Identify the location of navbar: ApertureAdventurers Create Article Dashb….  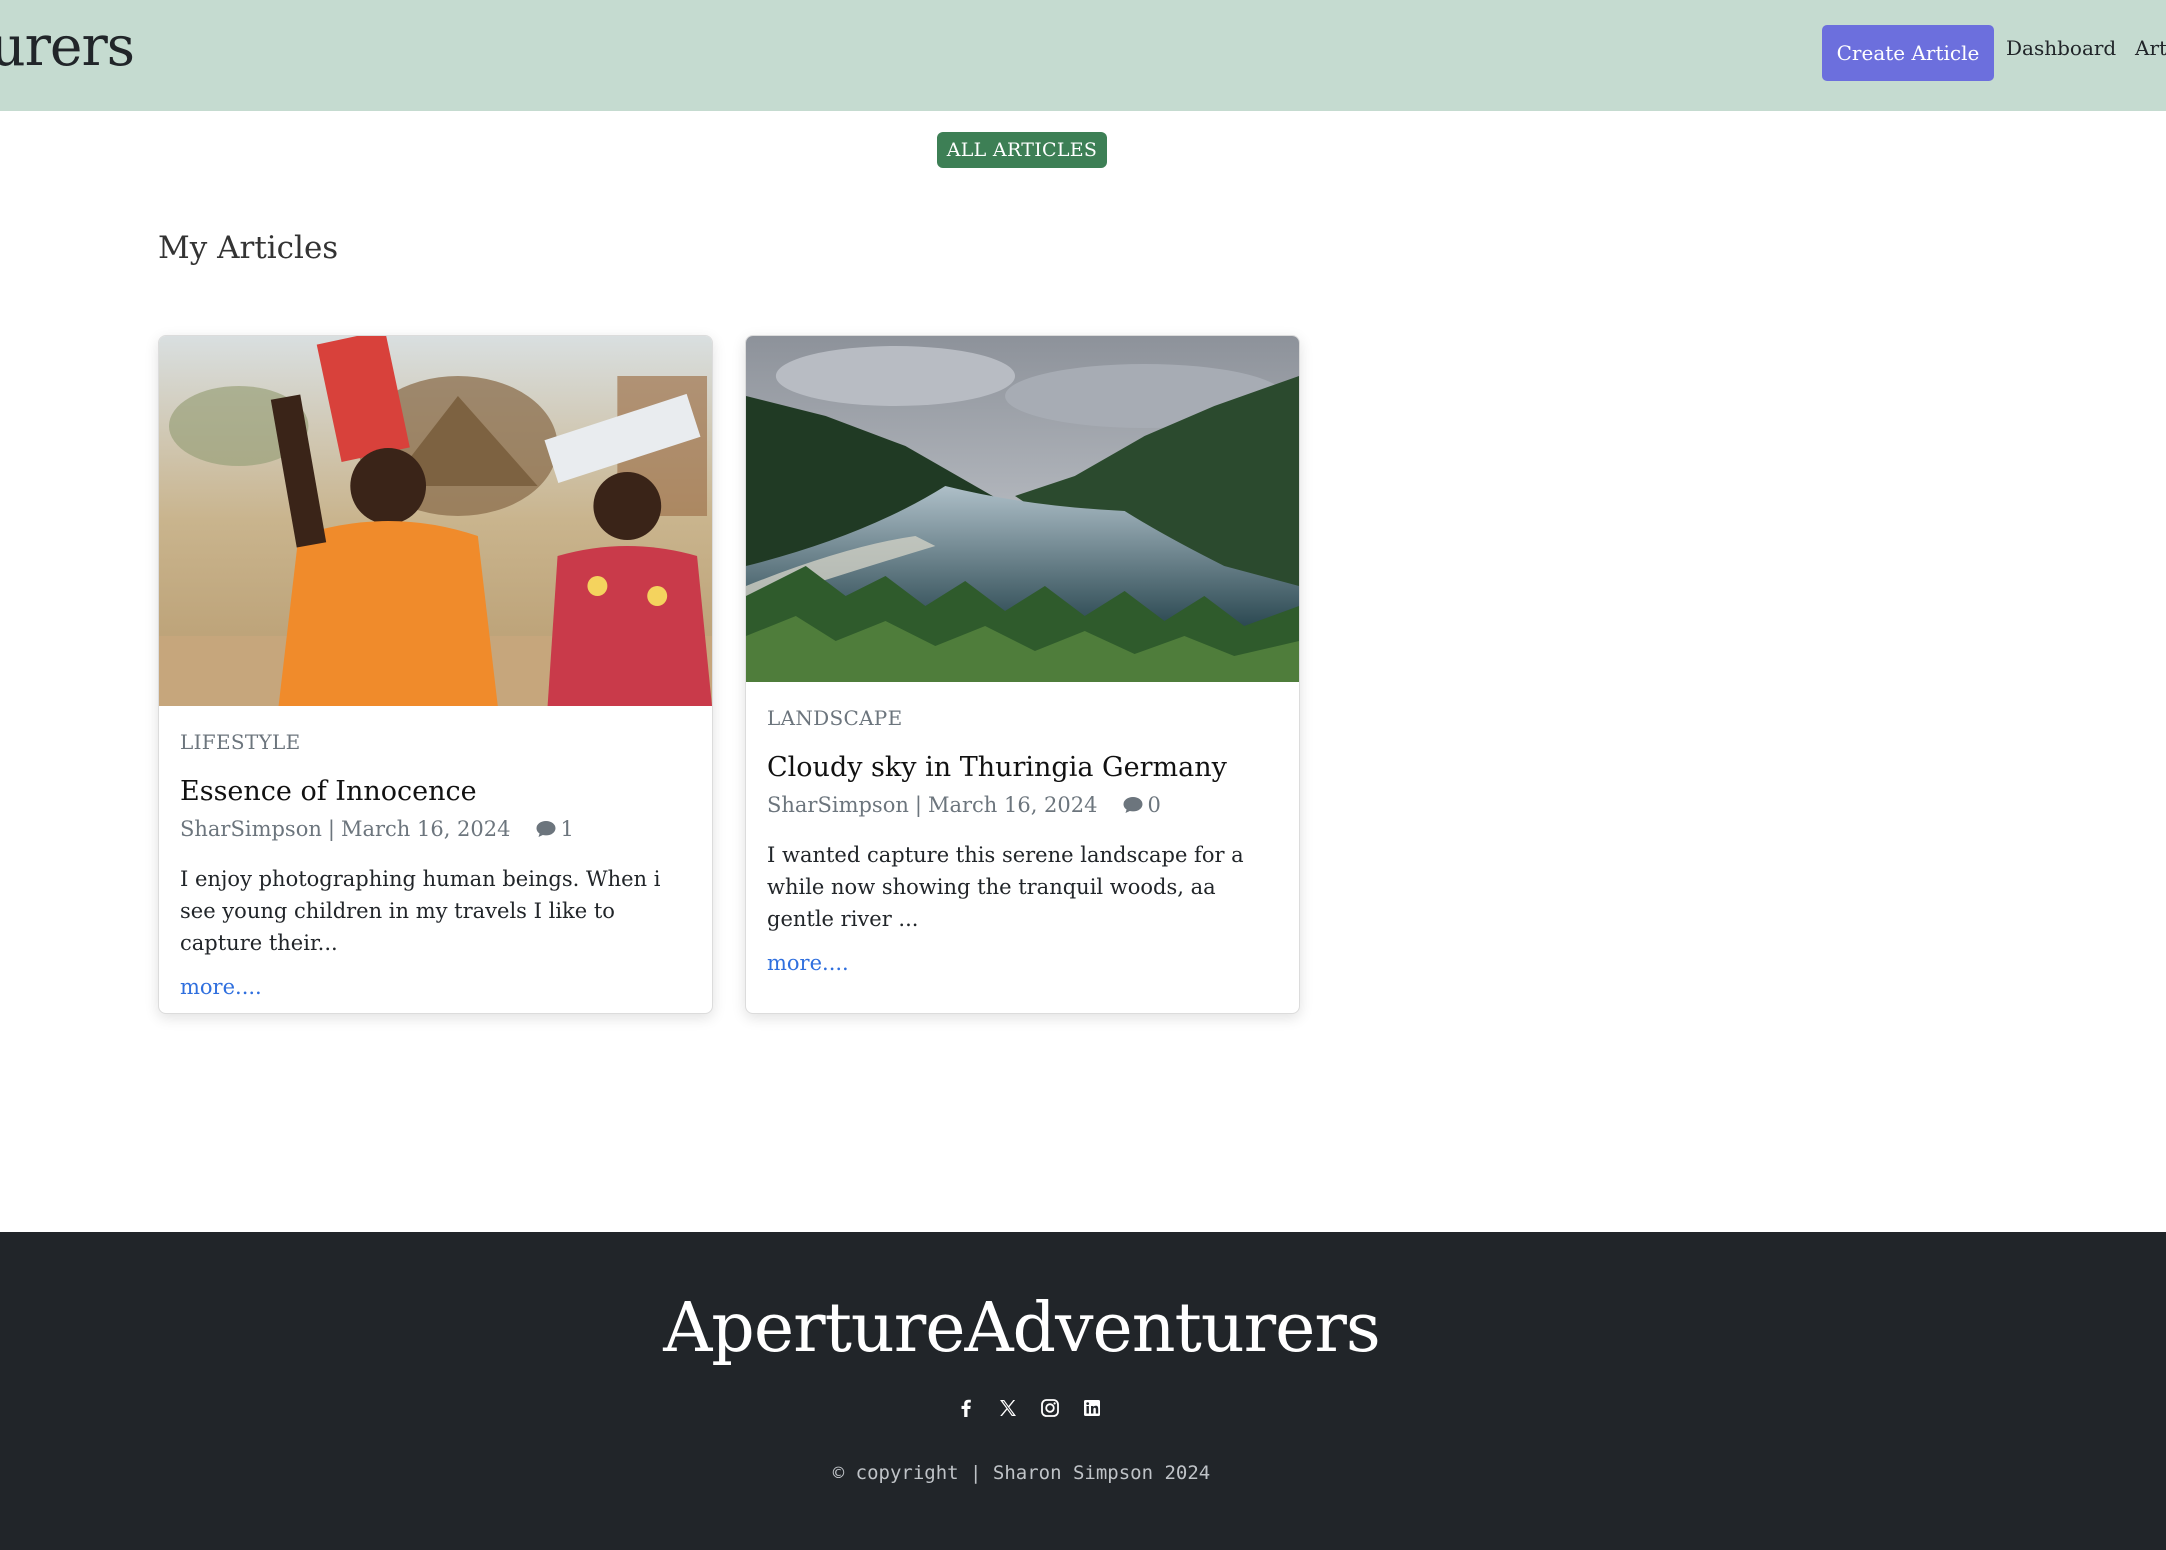
(1083, 55).